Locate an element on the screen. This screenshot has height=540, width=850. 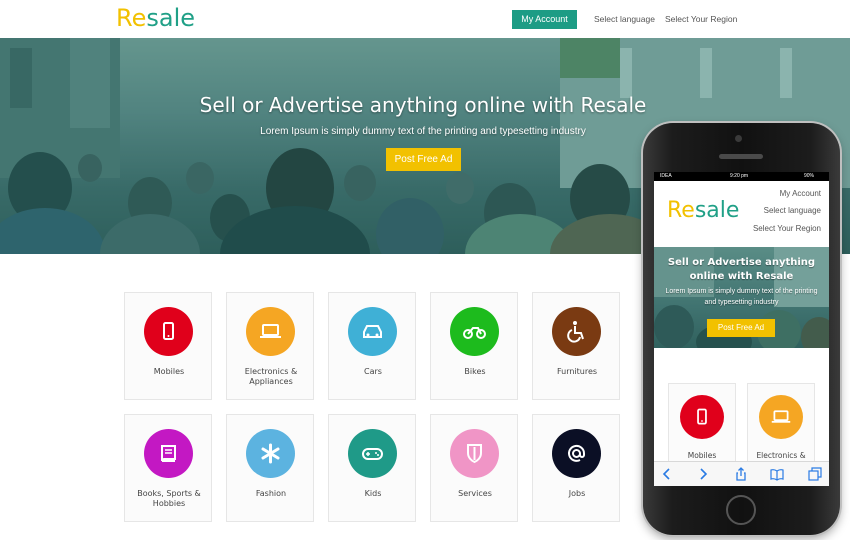
book-icon is located at coordinates (168, 453).